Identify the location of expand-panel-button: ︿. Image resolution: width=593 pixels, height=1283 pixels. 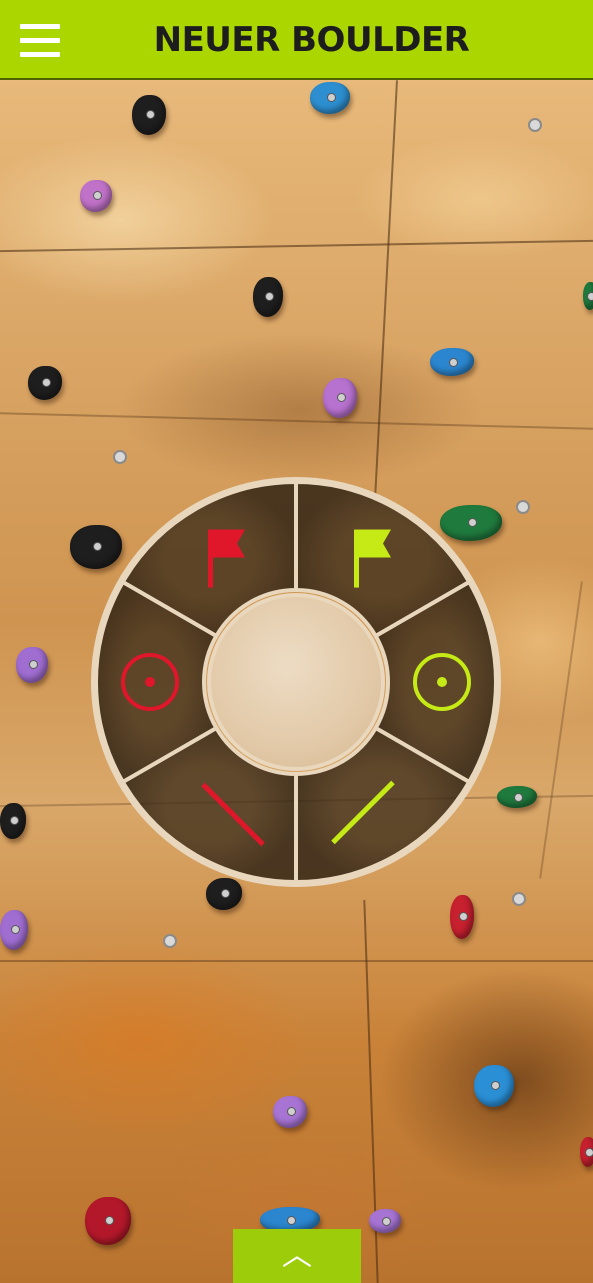
(297, 1256).